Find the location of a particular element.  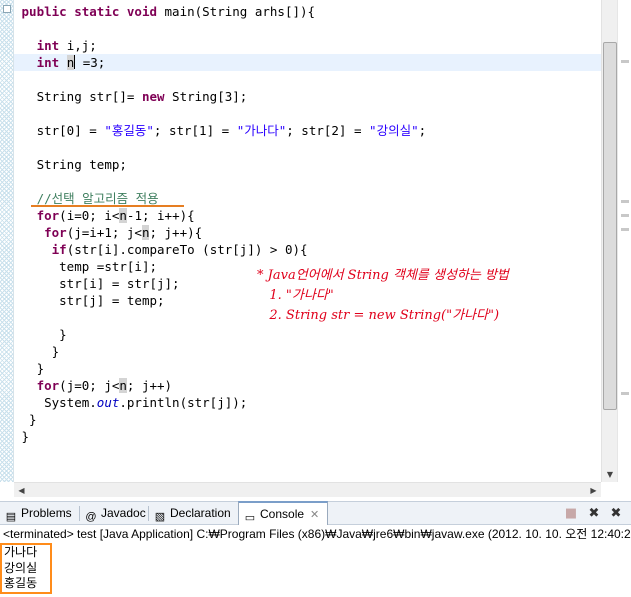

tab-declaration: ▧ Declaration is located at coordinates (193, 513).